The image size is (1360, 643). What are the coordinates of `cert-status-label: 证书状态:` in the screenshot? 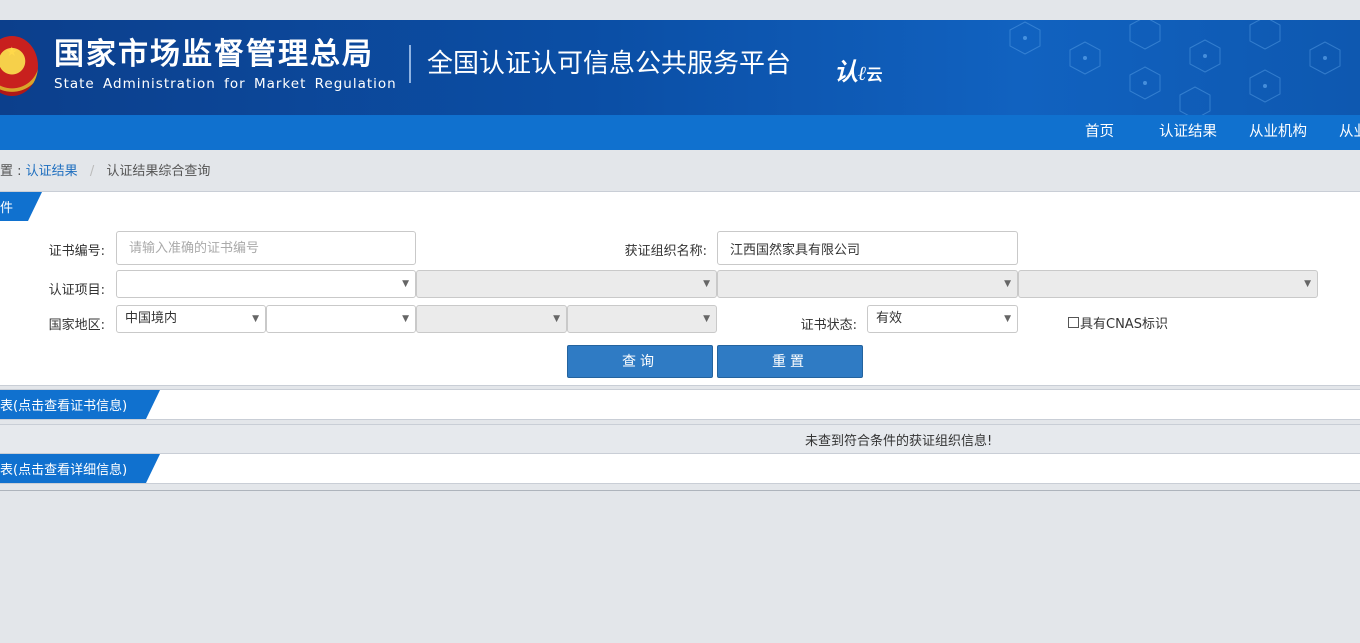 It's located at (828, 325).